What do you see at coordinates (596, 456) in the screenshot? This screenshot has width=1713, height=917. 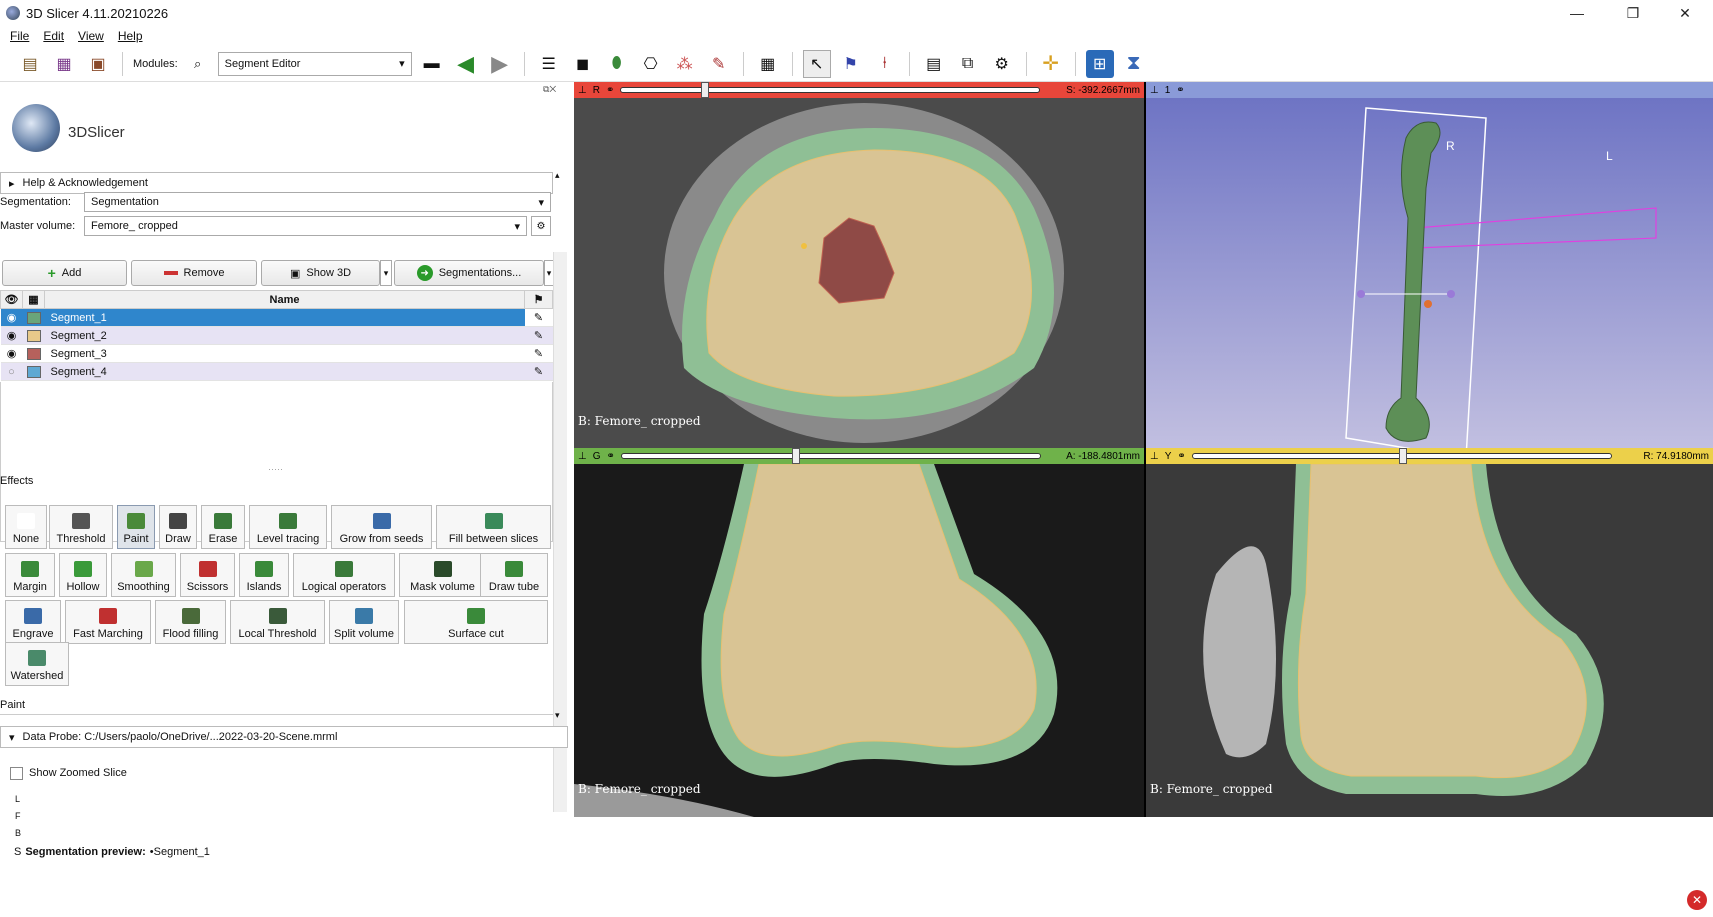 I see `green-view-letter: G` at bounding box center [596, 456].